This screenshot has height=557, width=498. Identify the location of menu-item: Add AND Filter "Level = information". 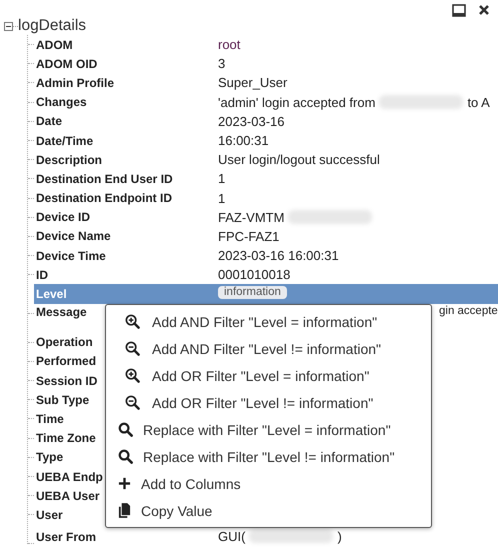
(268, 321).